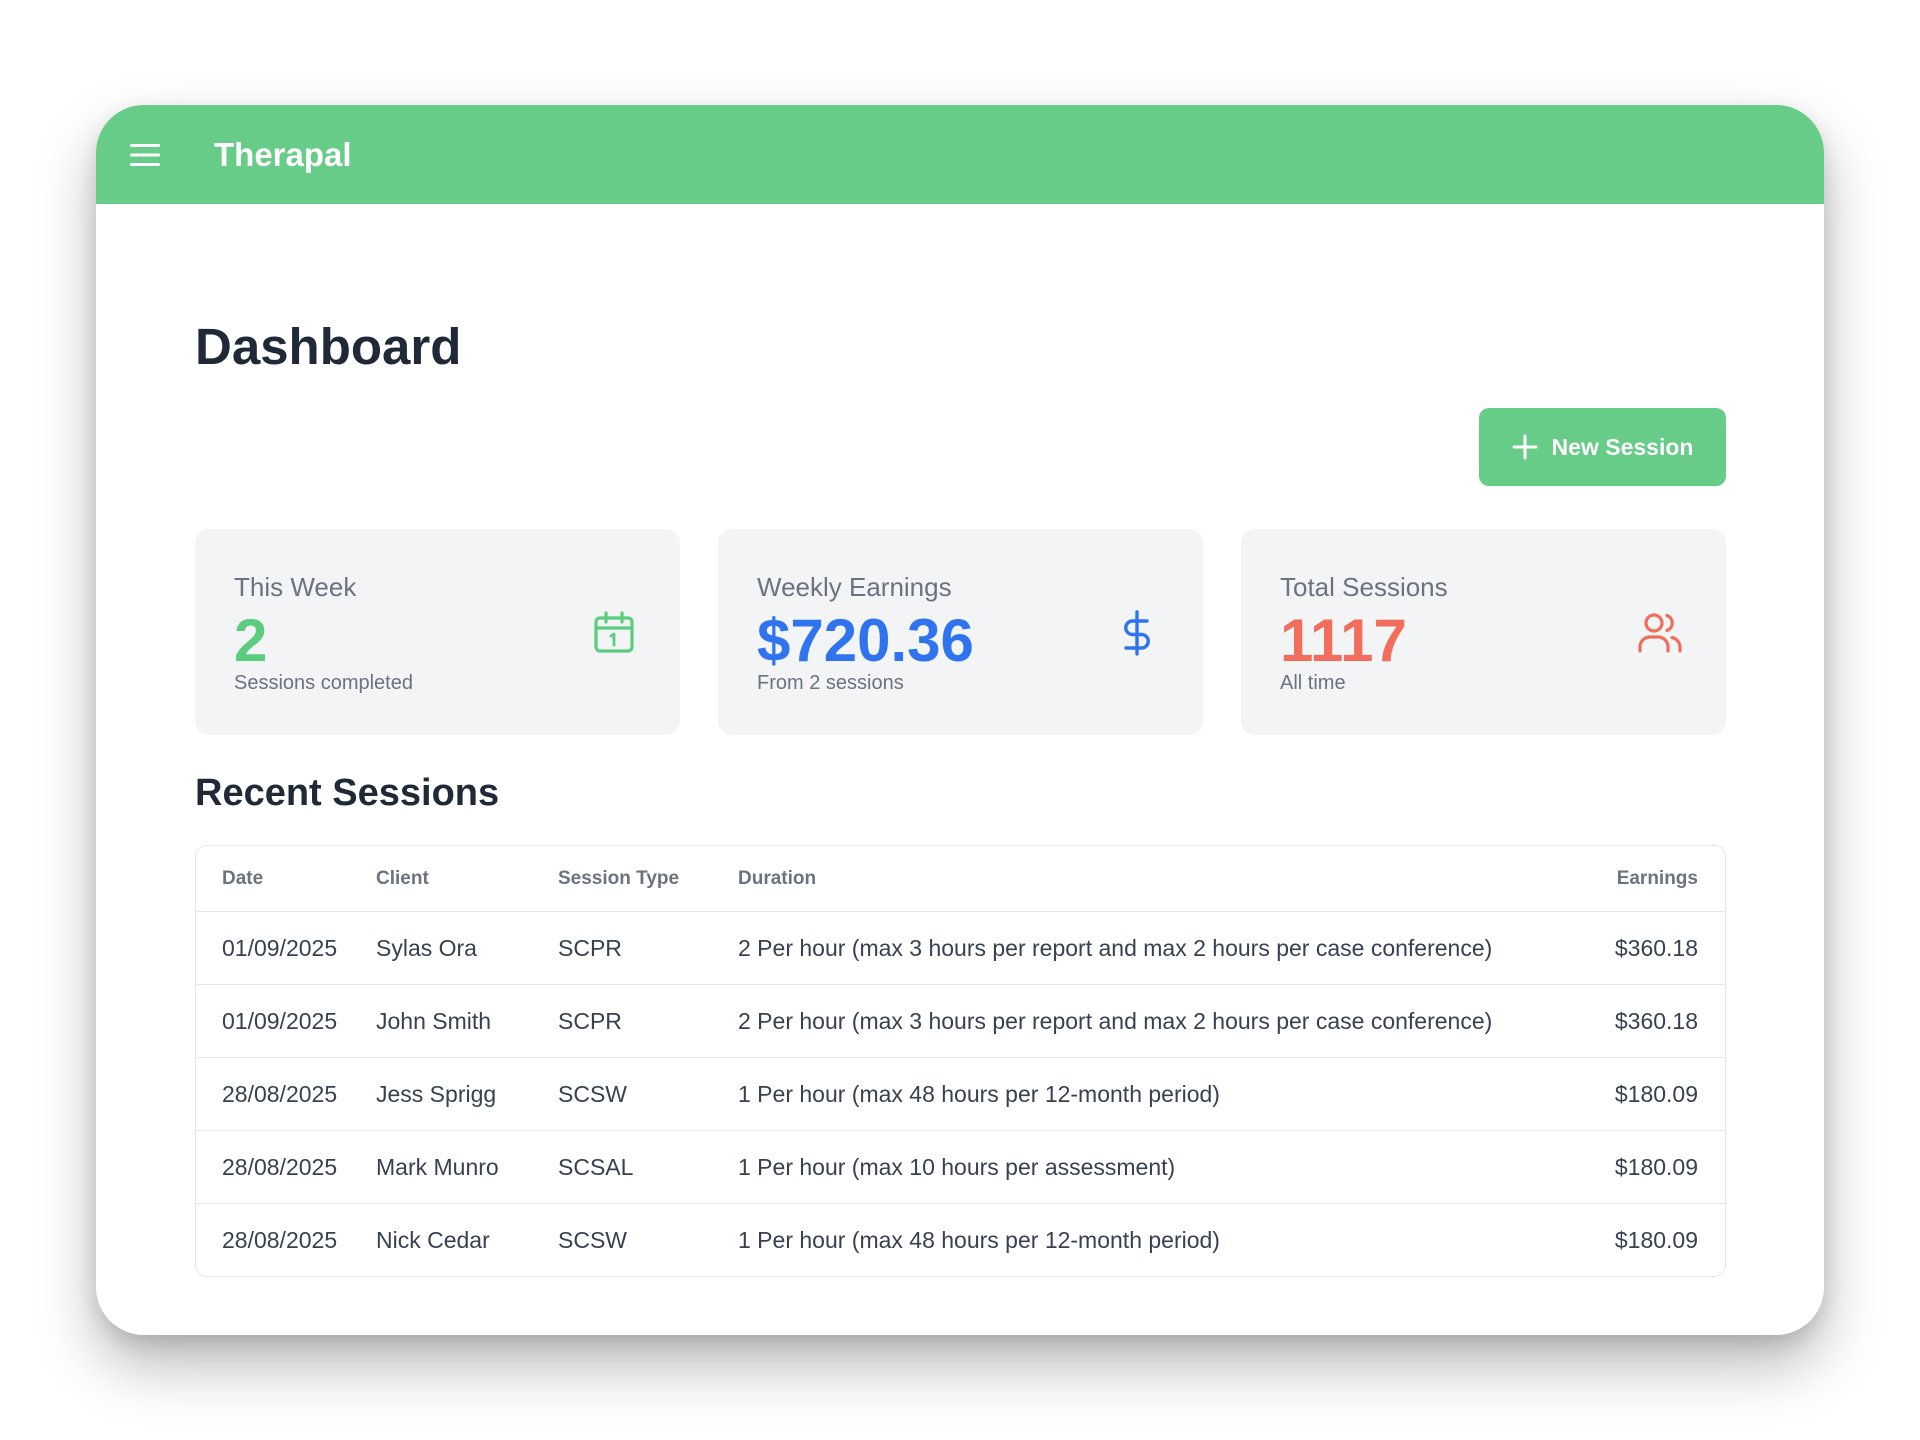 This screenshot has width=1920, height=1440. What do you see at coordinates (614, 632) in the screenshot?
I see `calendar-icon` at bounding box center [614, 632].